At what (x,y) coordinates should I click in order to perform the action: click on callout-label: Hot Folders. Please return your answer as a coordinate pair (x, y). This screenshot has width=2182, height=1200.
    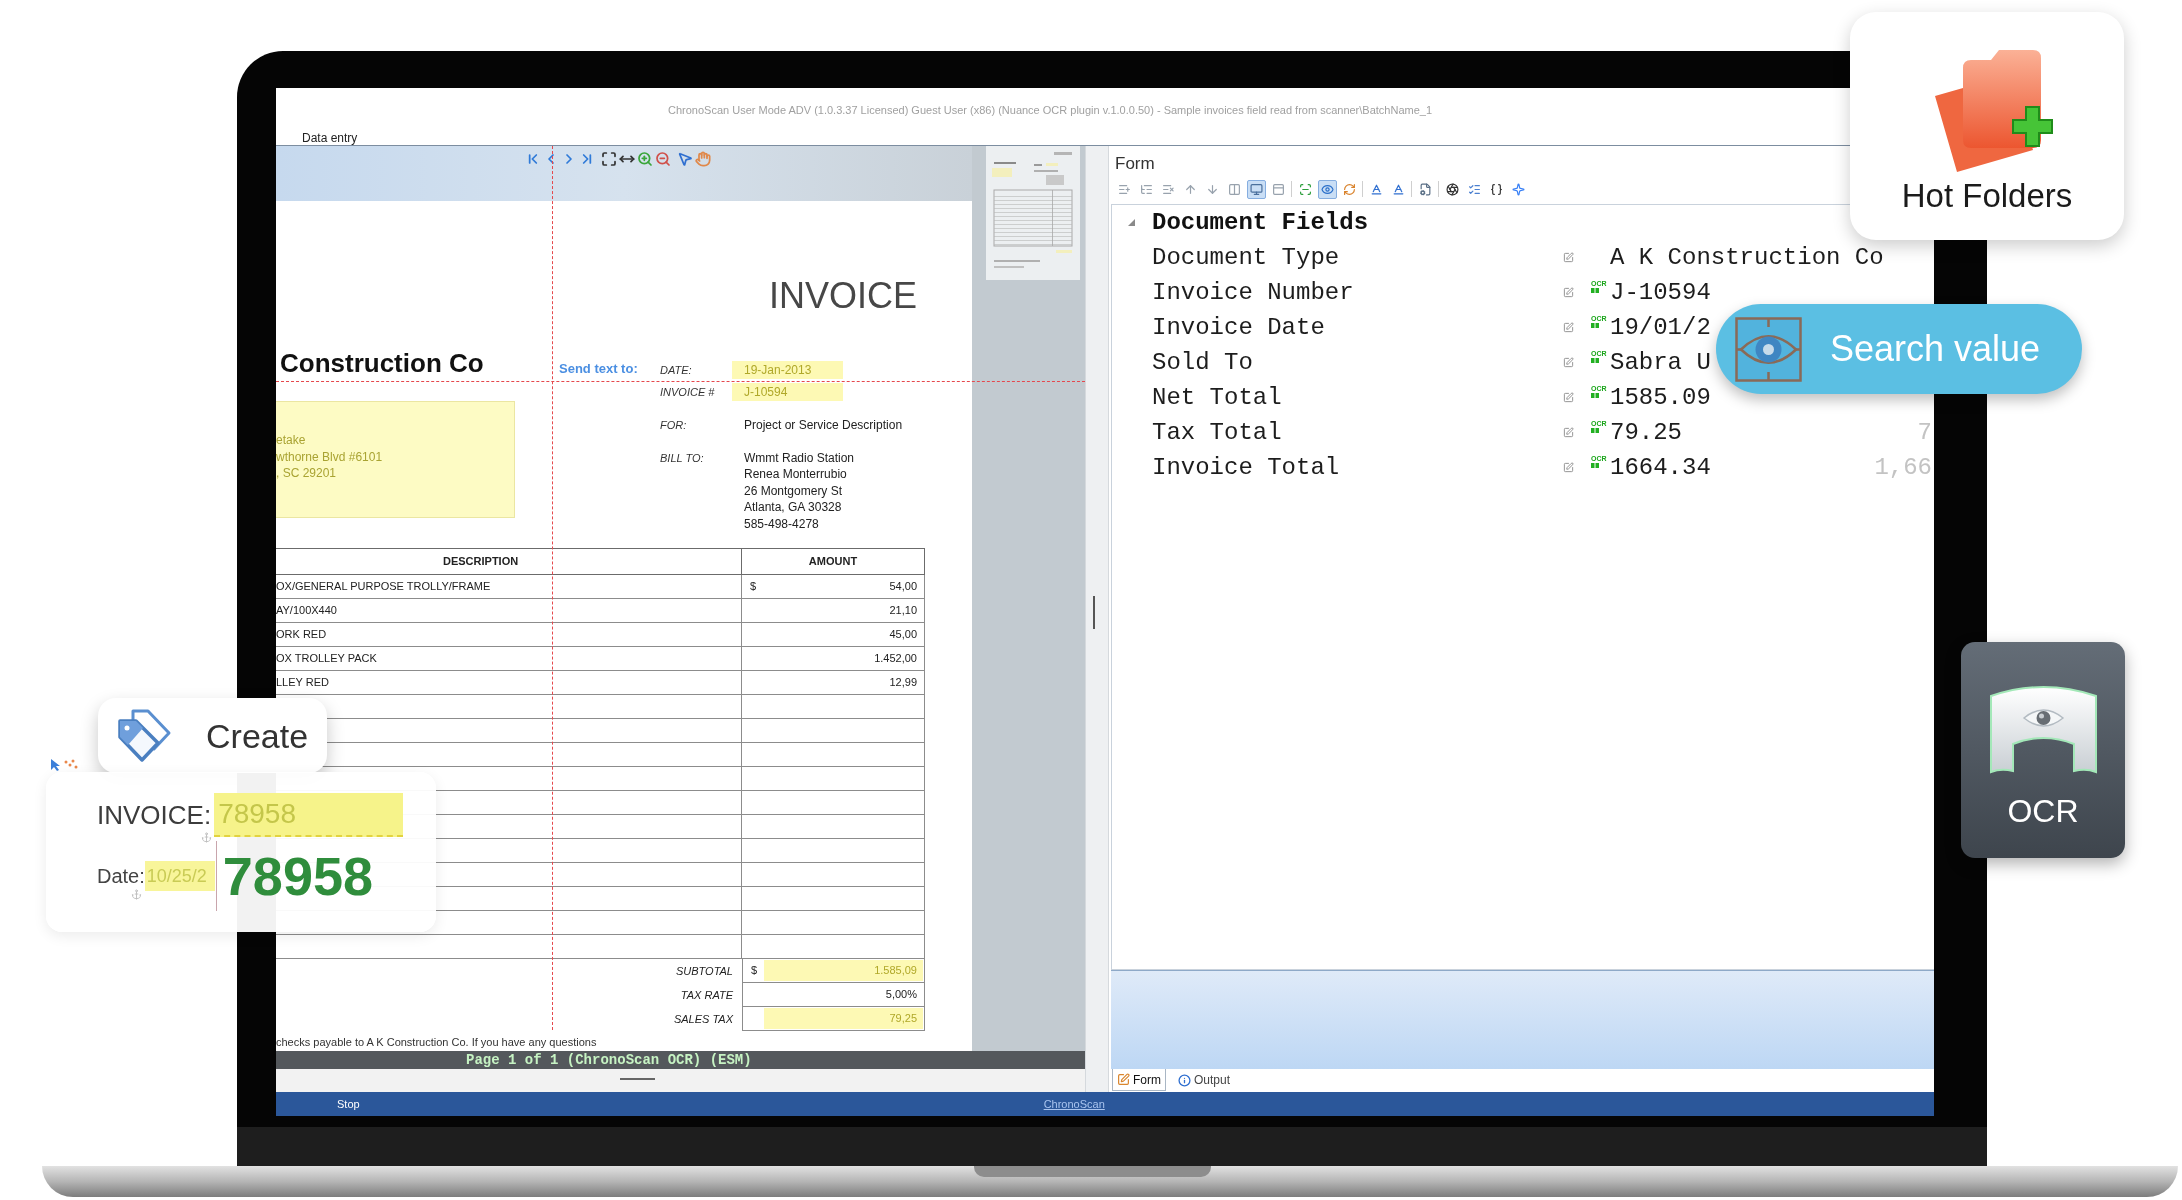
    Looking at the image, I should click on (1987, 196).